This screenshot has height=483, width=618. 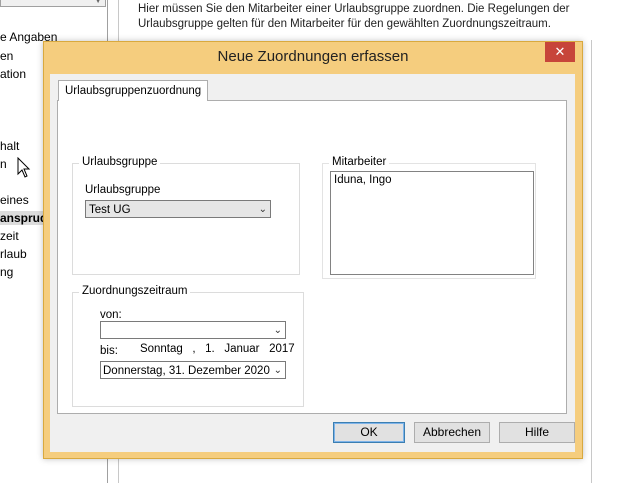 I want to click on chevron-down-icon: ▼, so click(x=98, y=2).